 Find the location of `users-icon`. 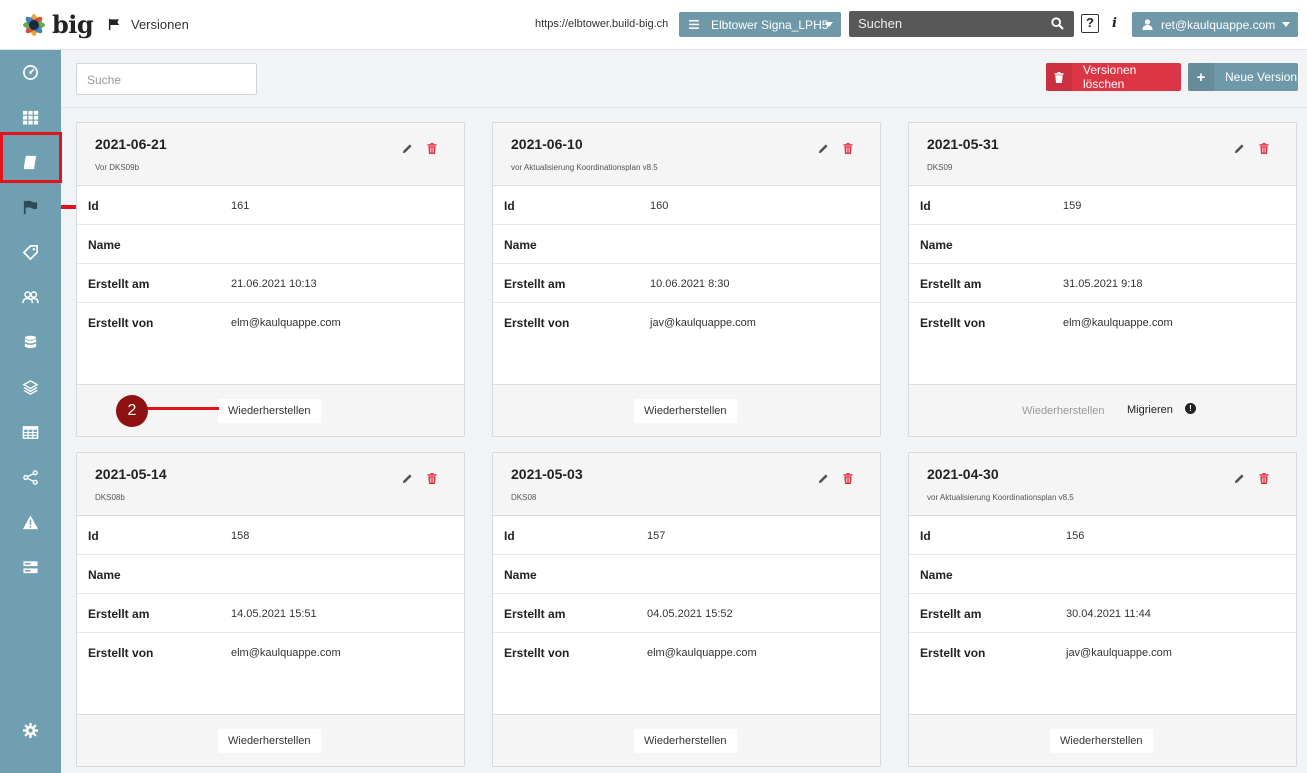

users-icon is located at coordinates (30, 296).